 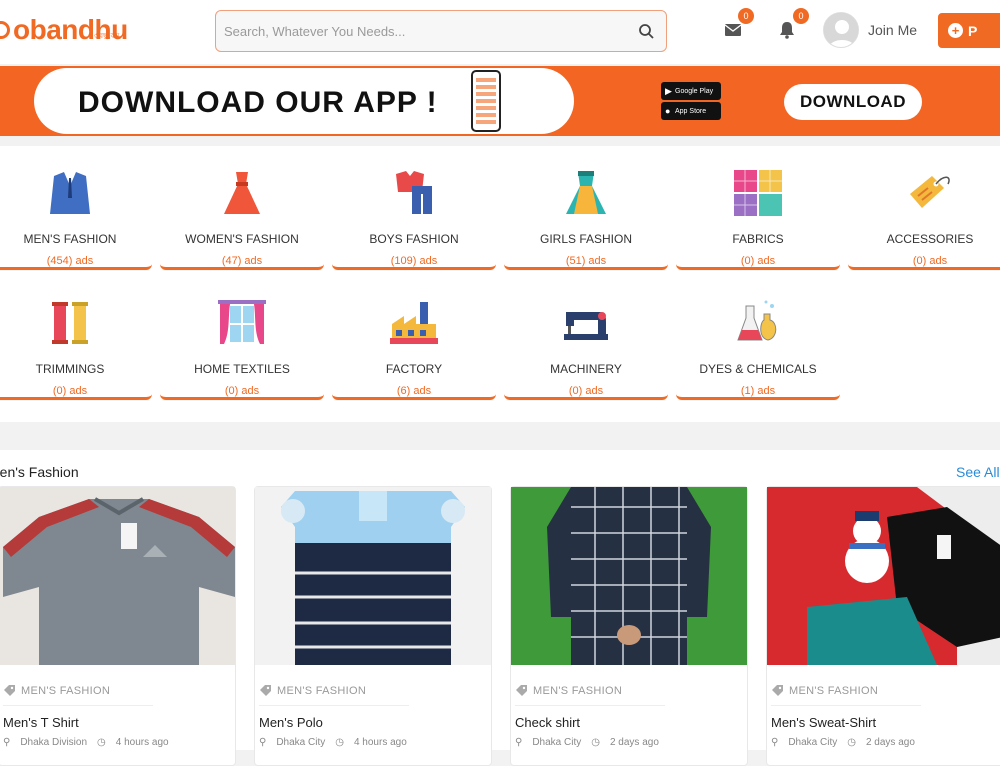 I want to click on category-name: HOME TEXTILES, so click(x=242, y=369).